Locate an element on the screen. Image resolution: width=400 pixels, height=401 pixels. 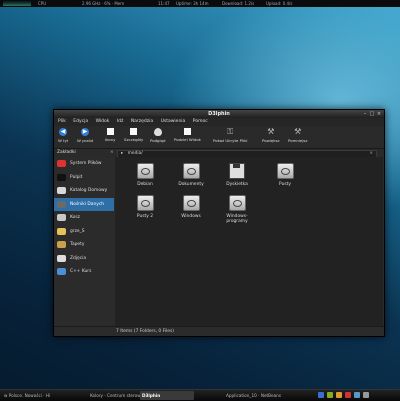
download-readout: Download: 1.2/s is located at coordinates (238, 3).